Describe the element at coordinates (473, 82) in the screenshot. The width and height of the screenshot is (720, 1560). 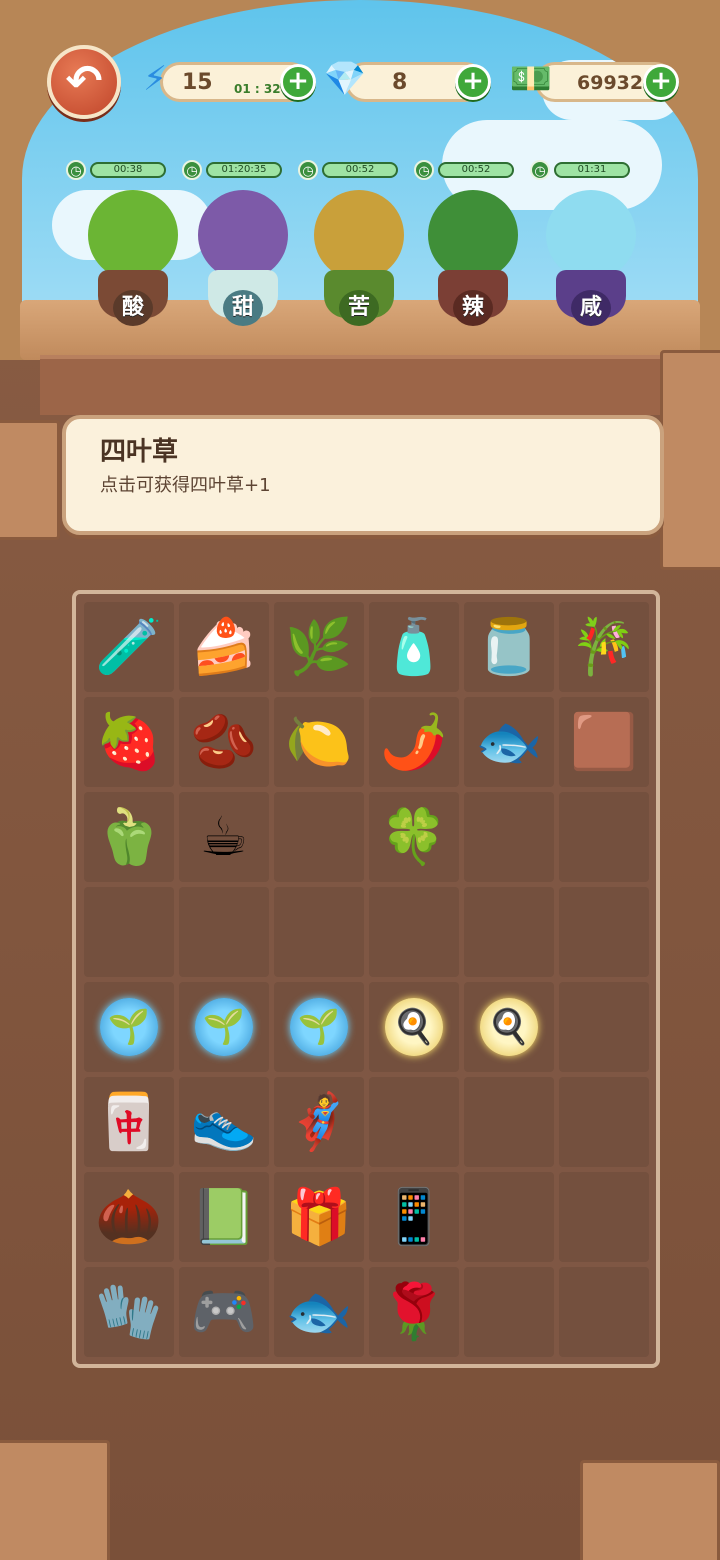
I see `add-gems-button: +` at that location.